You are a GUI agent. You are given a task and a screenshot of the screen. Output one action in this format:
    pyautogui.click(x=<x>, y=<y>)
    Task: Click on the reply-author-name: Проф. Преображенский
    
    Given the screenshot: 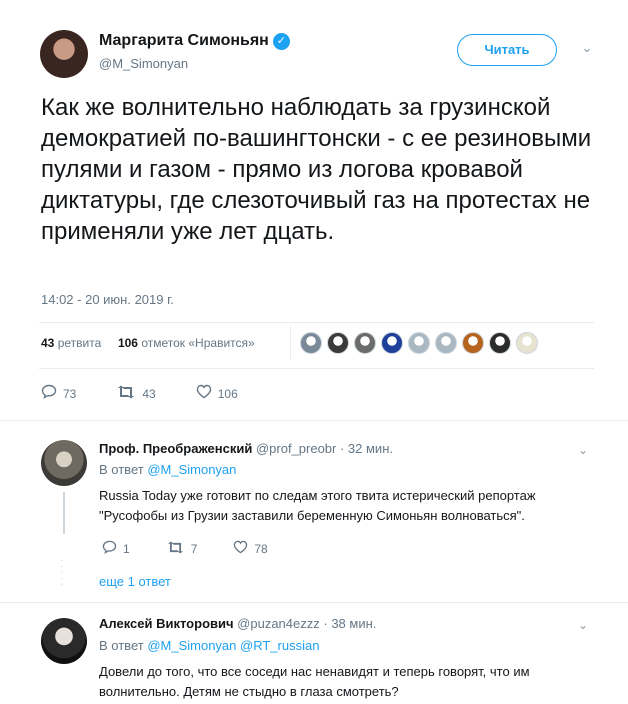 What is the action you would take?
    pyautogui.click(x=175, y=448)
    